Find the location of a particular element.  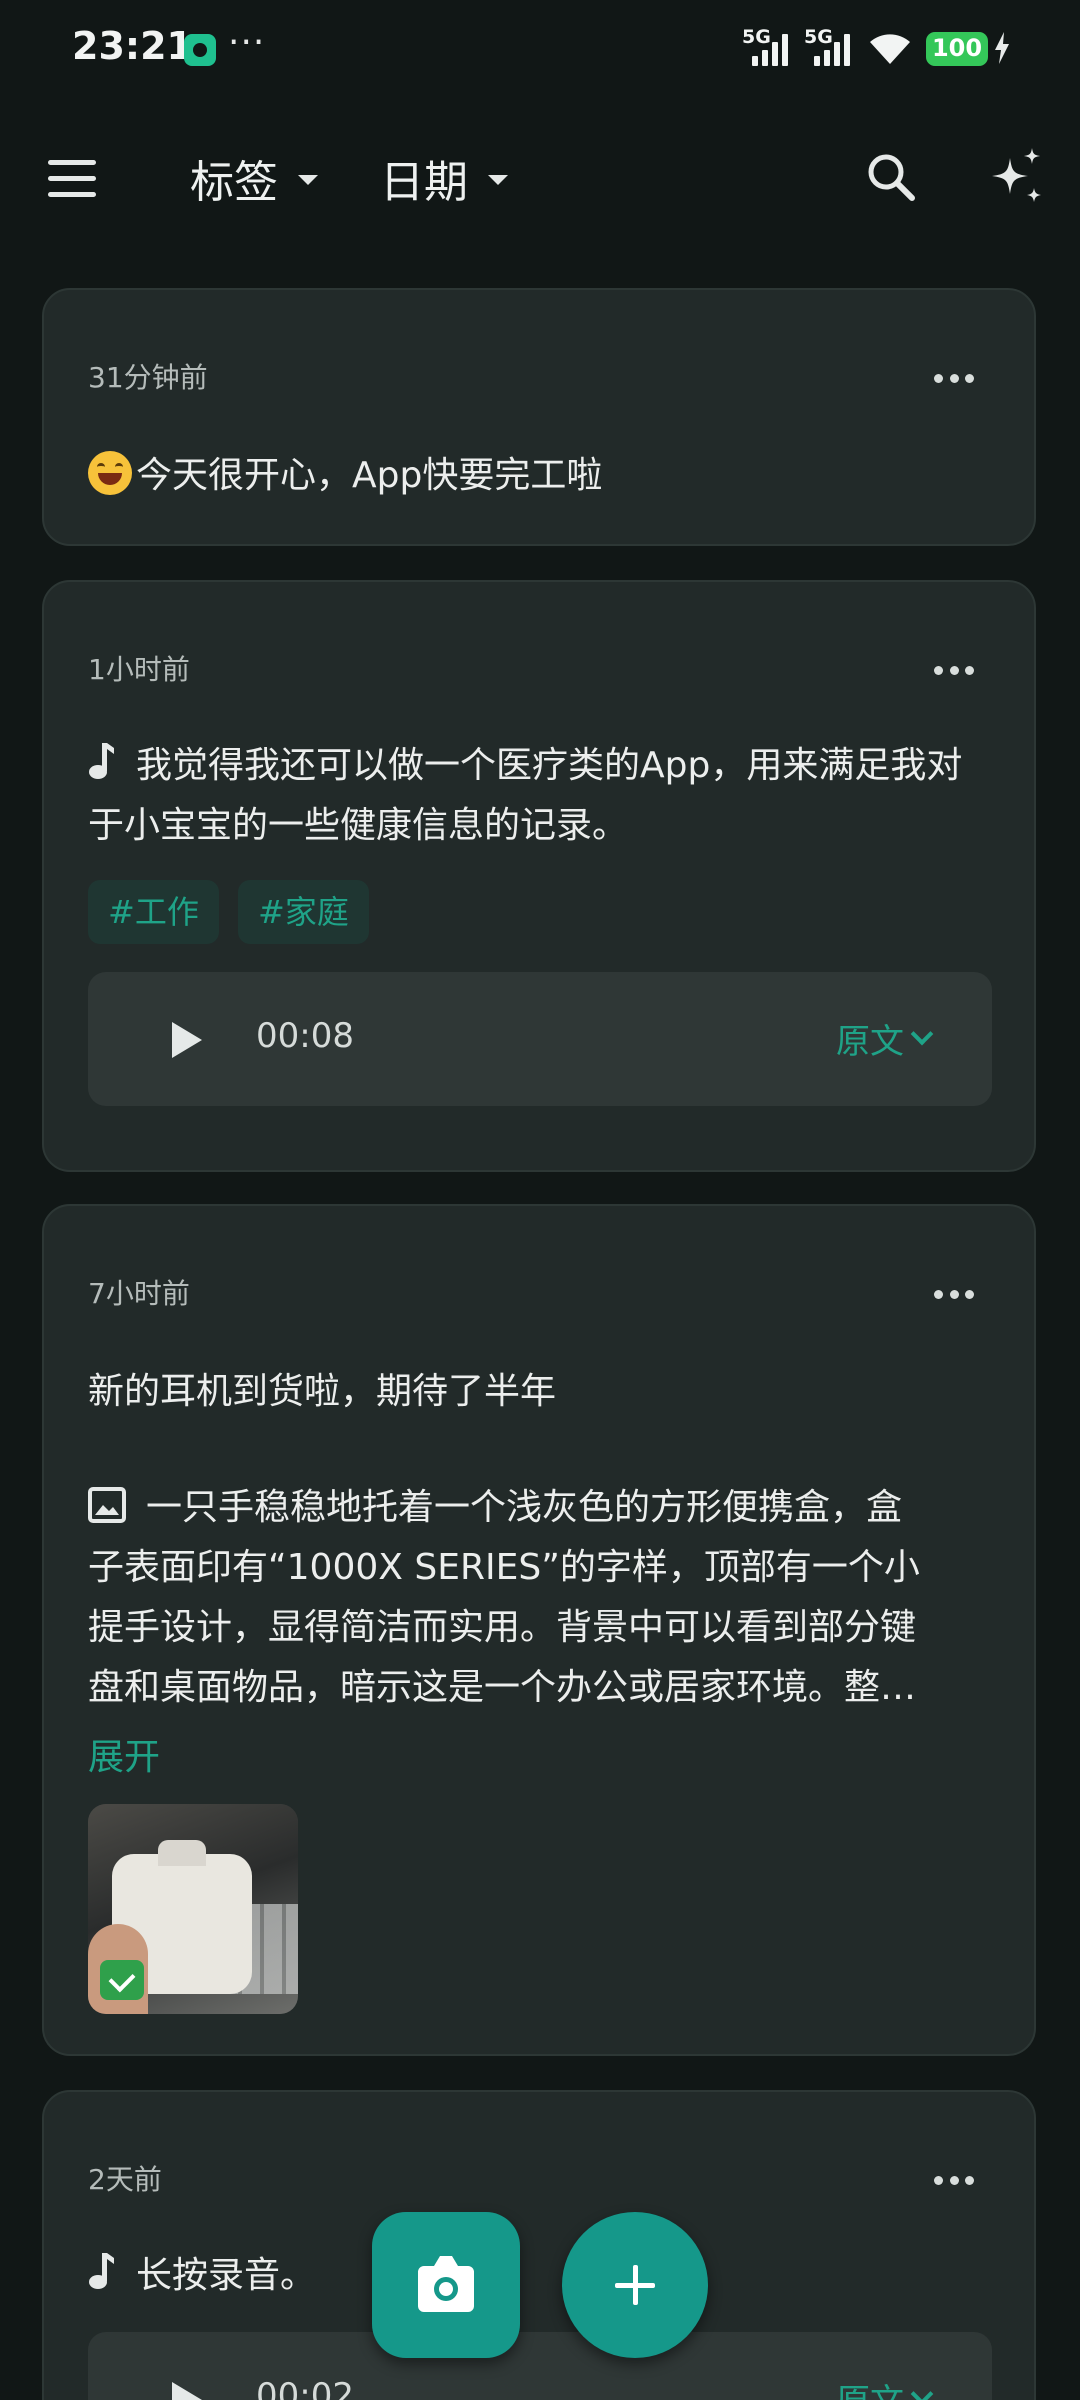

image-description-line-3: 提手设计，显得简洁而实用。背景中可以看到部分键 is located at coordinates (502, 1627).